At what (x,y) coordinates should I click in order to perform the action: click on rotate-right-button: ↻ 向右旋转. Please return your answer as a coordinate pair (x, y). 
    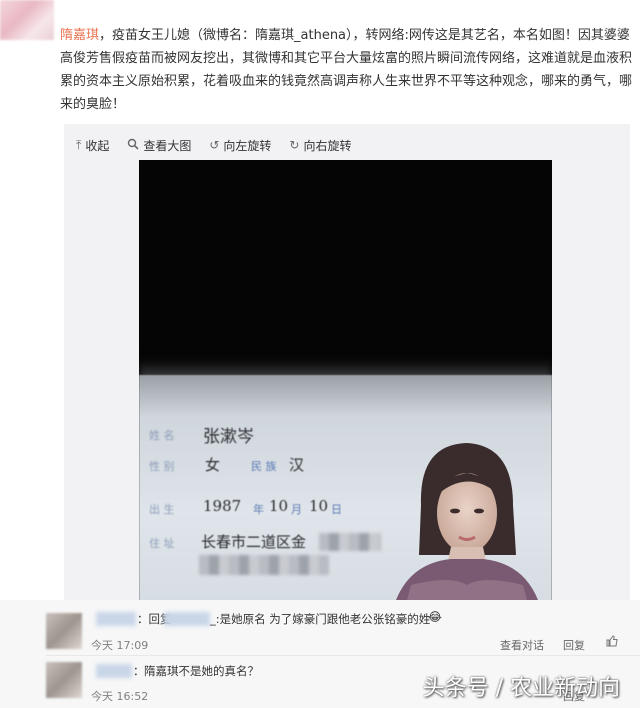
    Looking at the image, I should click on (320, 145).